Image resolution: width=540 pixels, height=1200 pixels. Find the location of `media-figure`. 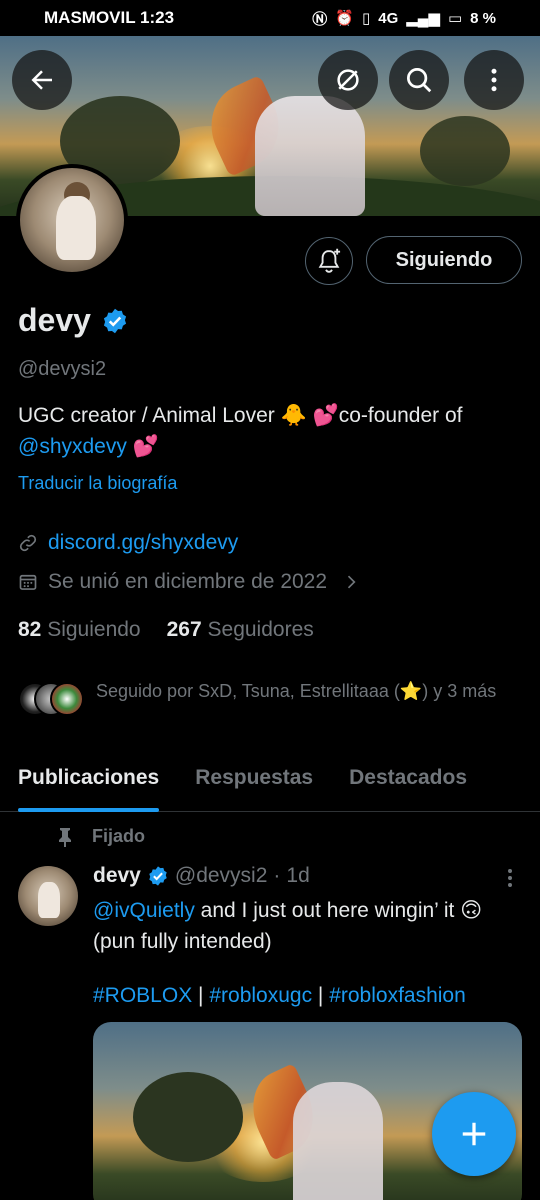

media-figure is located at coordinates (338, 1141).